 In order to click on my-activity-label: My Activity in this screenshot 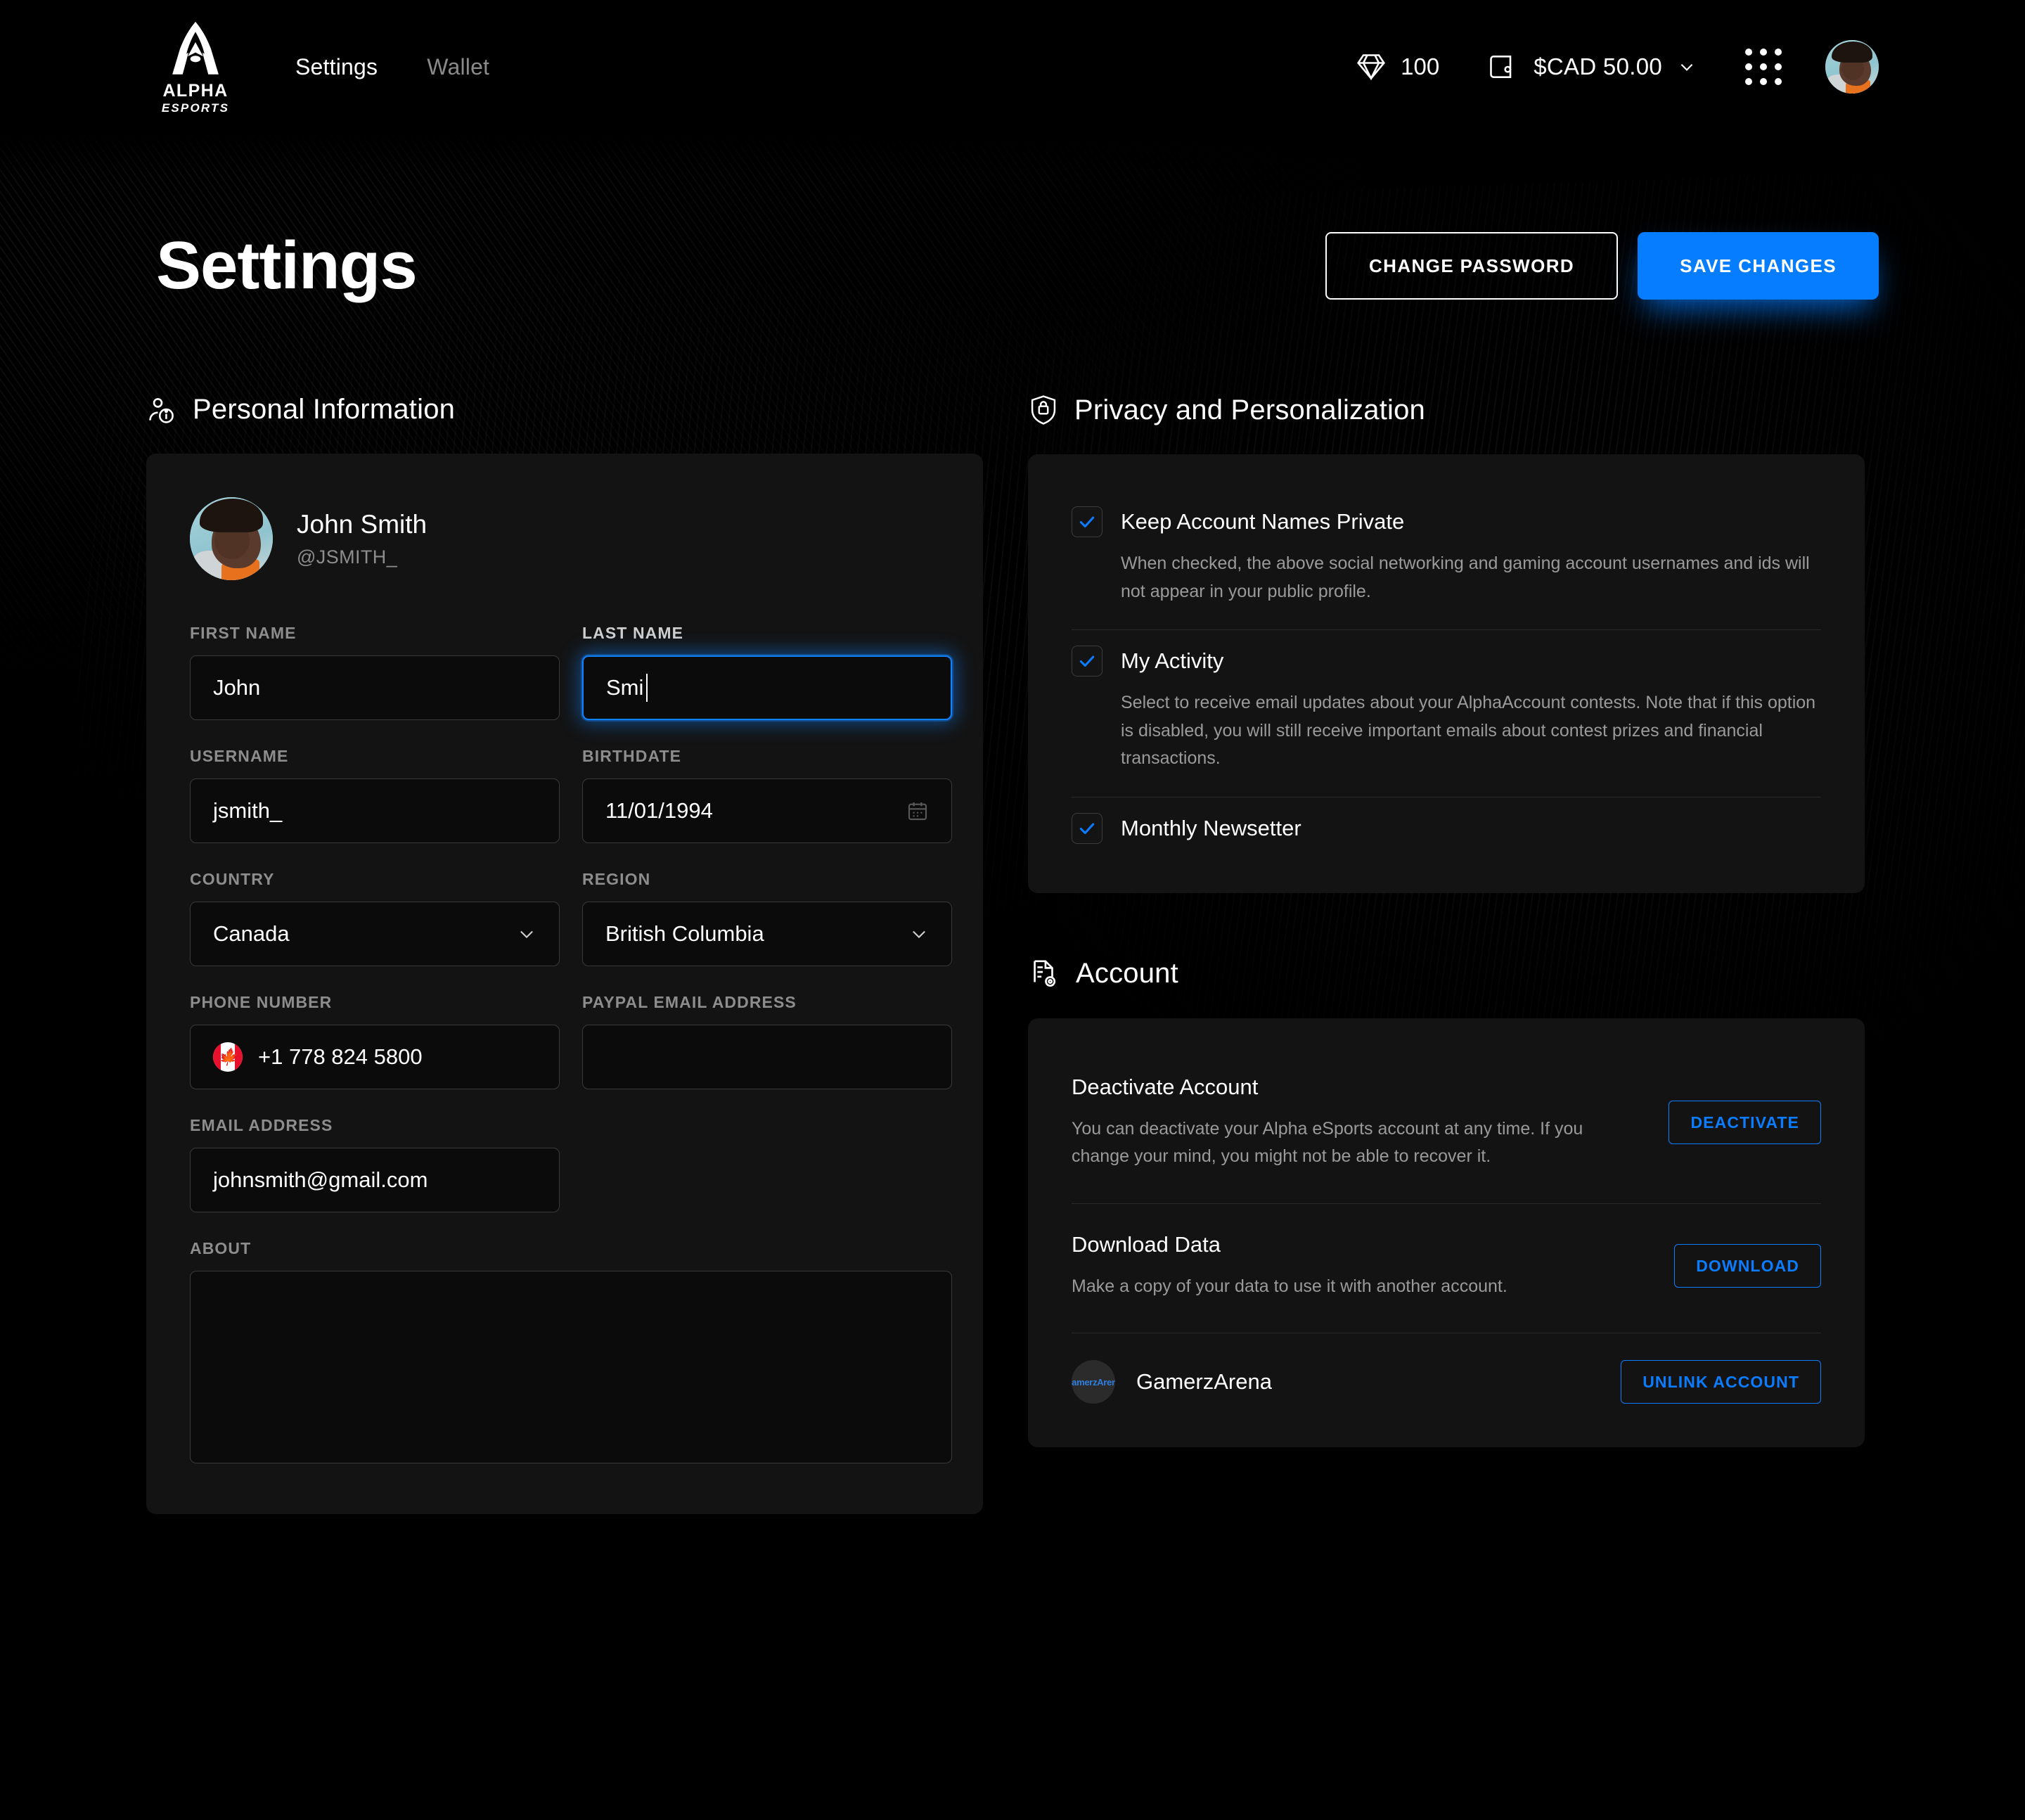, I will do `click(1172, 660)`.